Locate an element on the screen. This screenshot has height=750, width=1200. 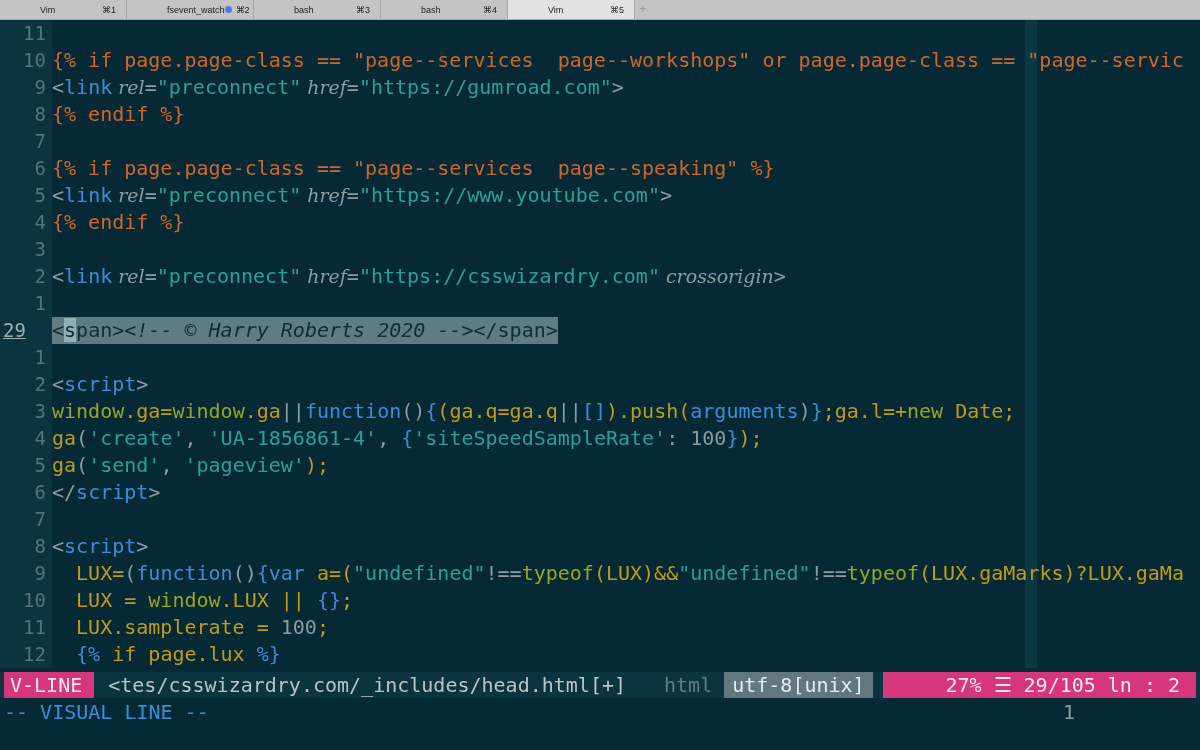
code-line: LUX = window.LUX || {}; is located at coordinates (214, 600).